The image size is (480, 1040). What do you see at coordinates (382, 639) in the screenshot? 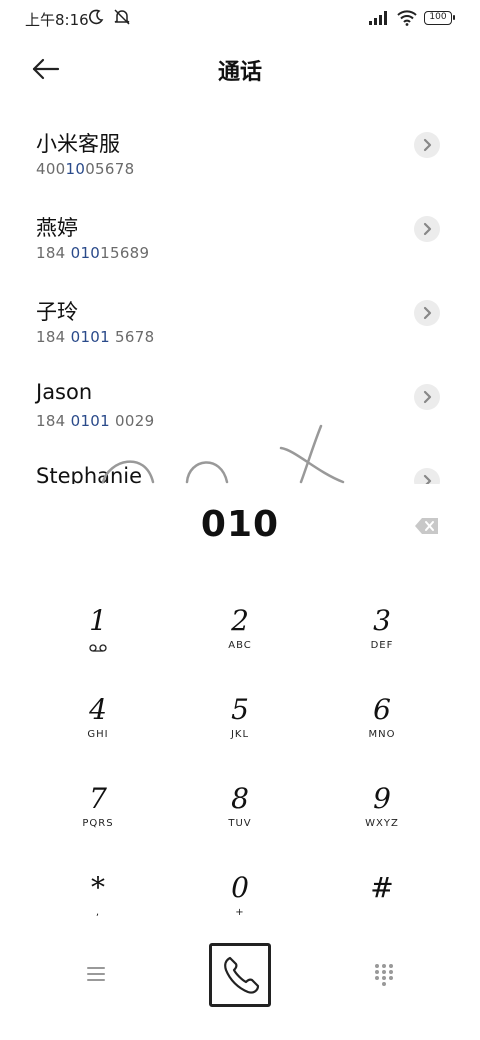
I see `key-3: 3 DEF` at bounding box center [382, 639].